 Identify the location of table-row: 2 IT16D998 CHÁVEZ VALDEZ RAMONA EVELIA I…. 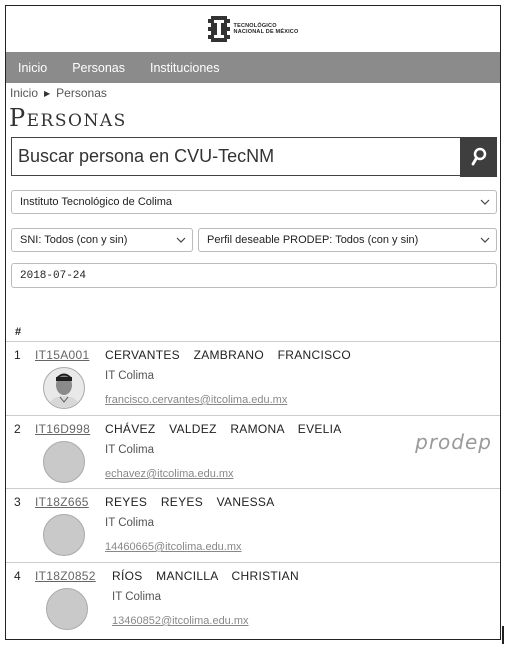
(253, 452).